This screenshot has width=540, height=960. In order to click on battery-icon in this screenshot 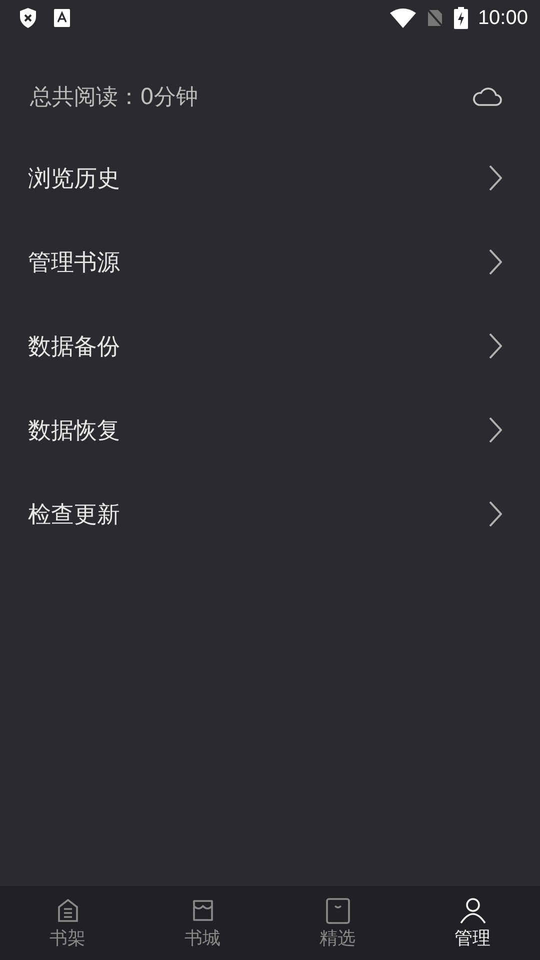, I will do `click(461, 18)`.